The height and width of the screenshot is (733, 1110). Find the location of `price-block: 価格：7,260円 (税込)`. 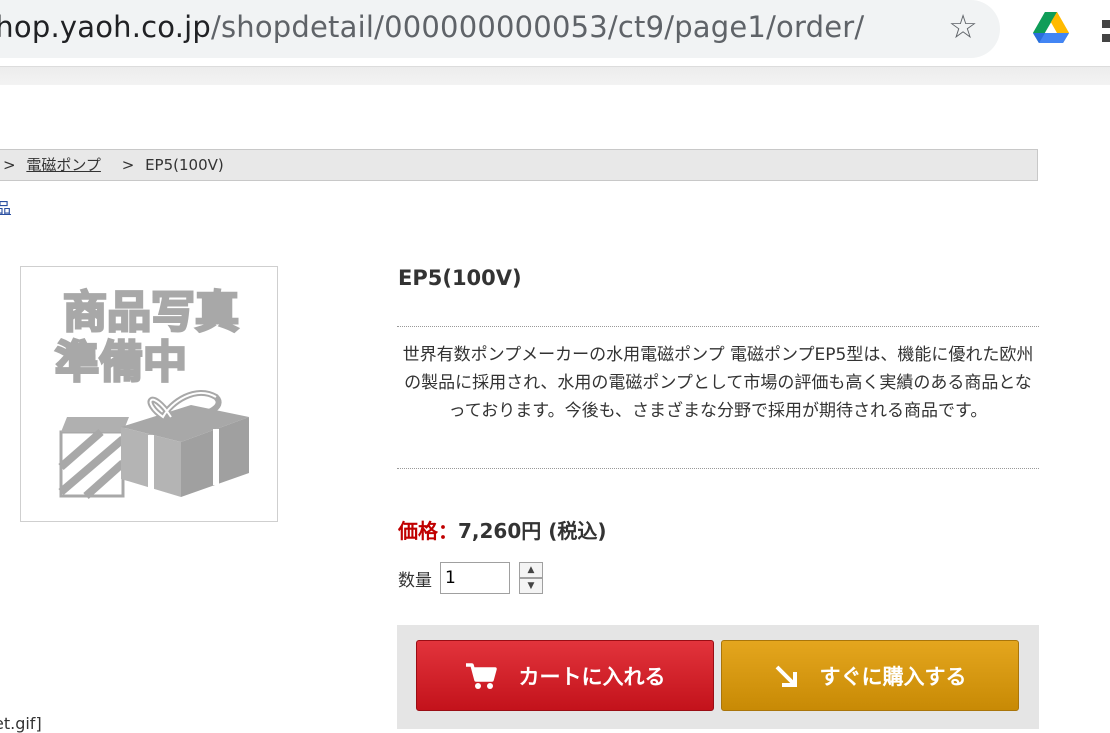

price-block: 価格：7,260円 (税込) is located at coordinates (502, 529).